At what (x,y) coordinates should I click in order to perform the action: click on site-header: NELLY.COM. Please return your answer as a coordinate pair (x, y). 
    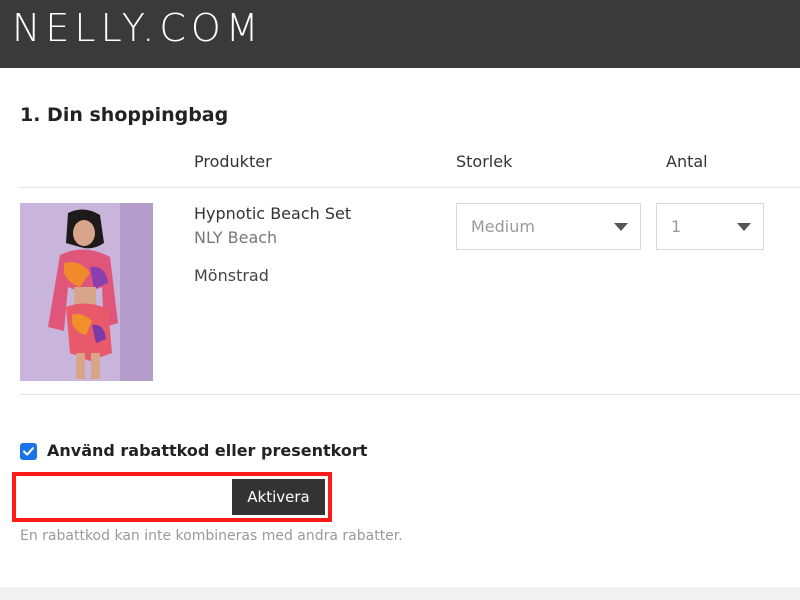
    Looking at the image, I should click on (400, 34).